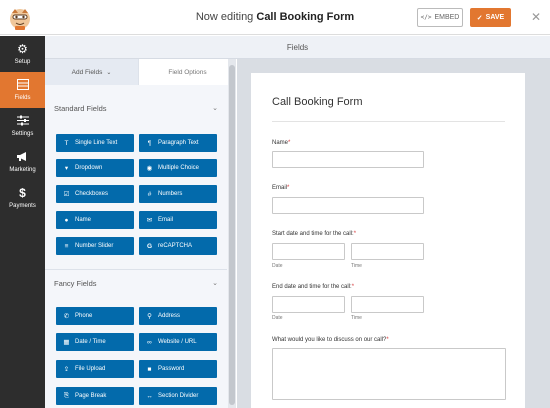  Describe the element at coordinates (66, 143) in the screenshot. I see `text-icon: T` at that location.